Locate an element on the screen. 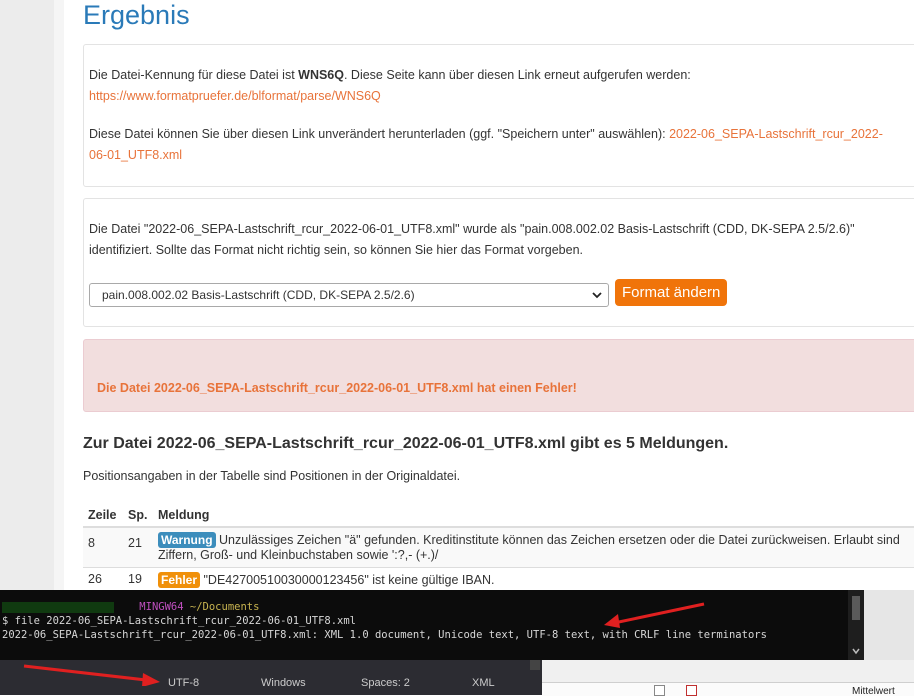 The image size is (914, 697). scroll-down-icon is located at coordinates (856, 652).